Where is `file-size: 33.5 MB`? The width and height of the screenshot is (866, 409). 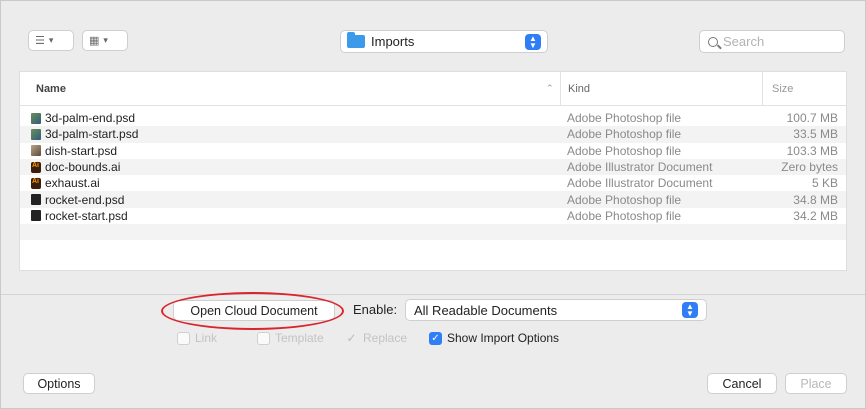 file-size: 33.5 MB is located at coordinates (815, 134).